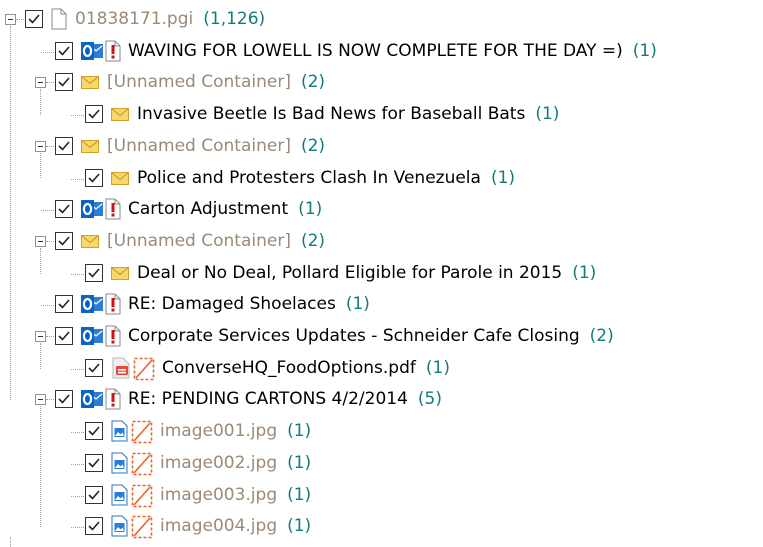 The height and width of the screenshot is (547, 763). I want to click on tree-item-label: [Unnamed Container] (2), so click(216, 82).